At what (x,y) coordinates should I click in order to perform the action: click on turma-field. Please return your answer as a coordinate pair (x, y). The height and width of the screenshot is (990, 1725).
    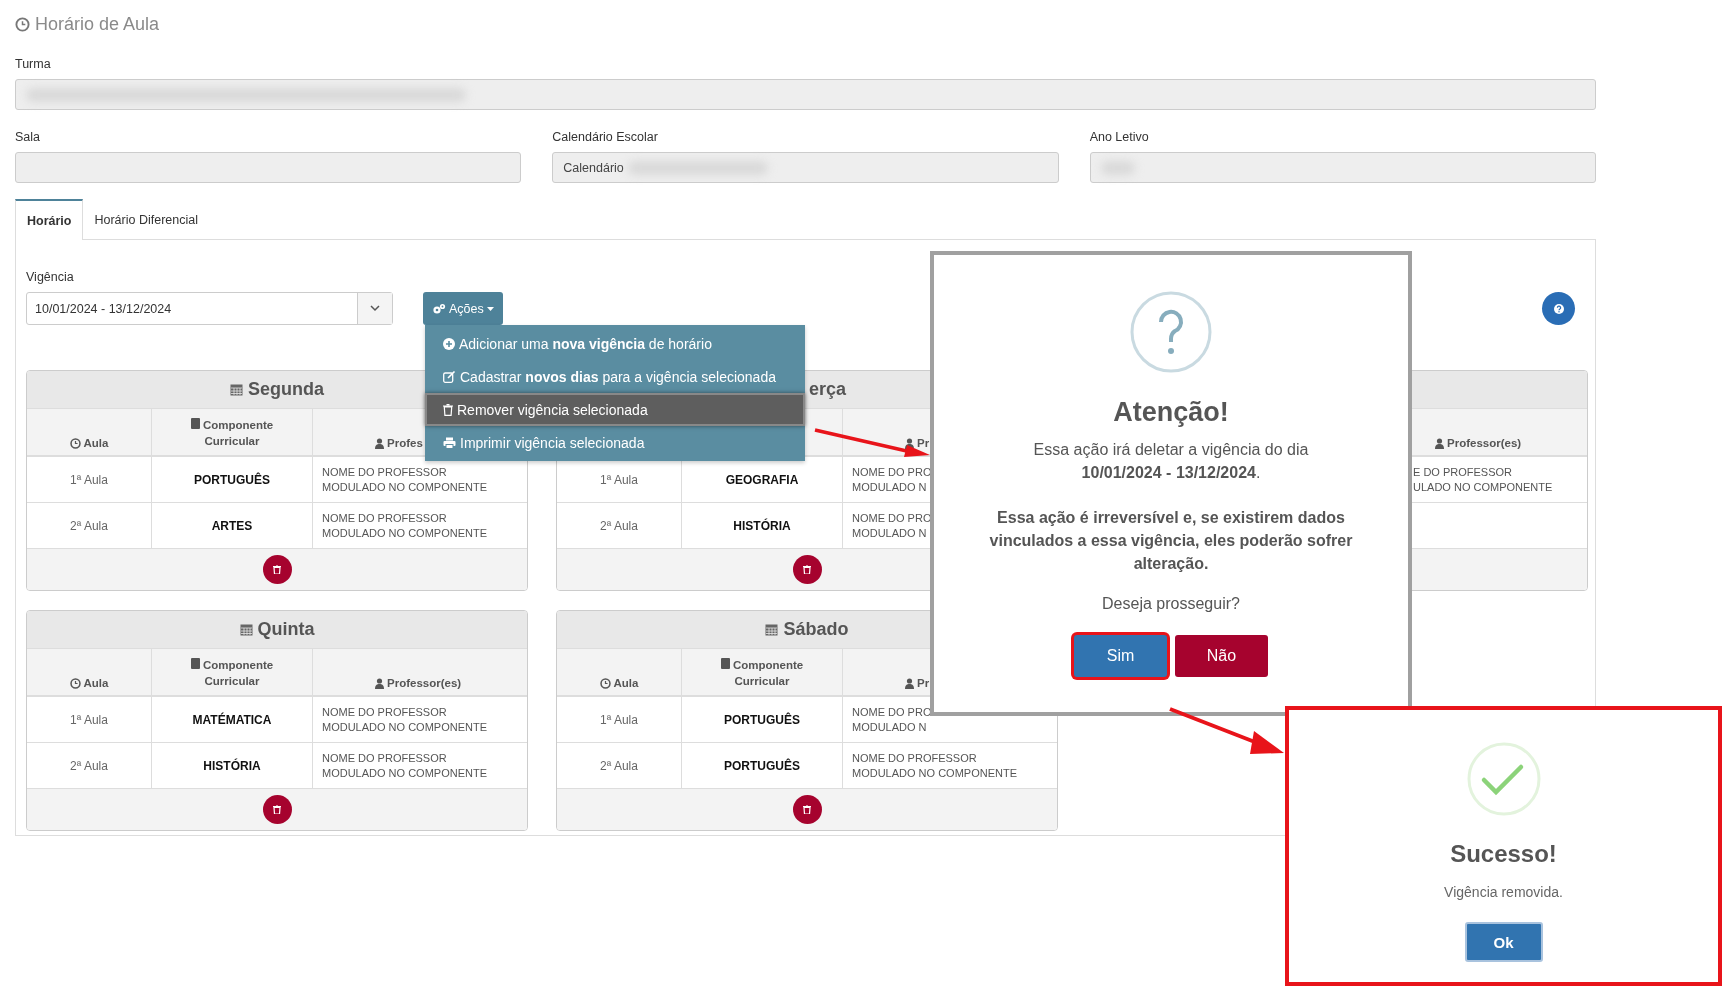
    Looking at the image, I should click on (805, 94).